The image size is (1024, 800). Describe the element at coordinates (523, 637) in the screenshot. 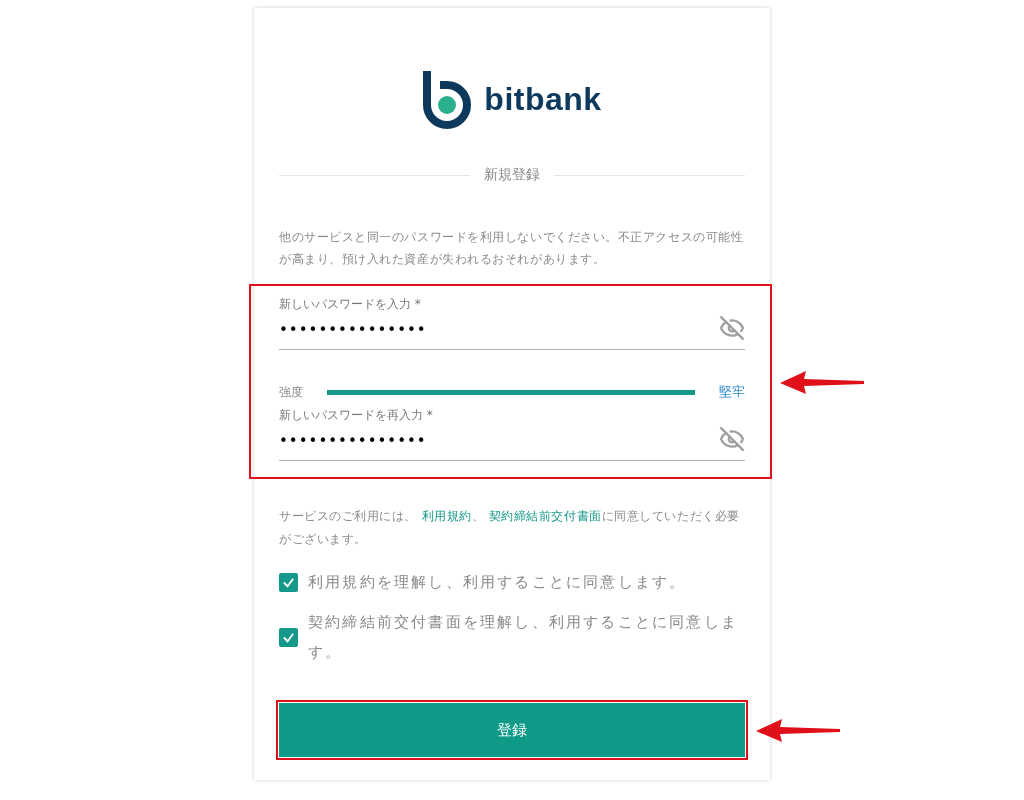

I see `agreement-label: 契約締結前交付書面を理解し、利用することに同意します。` at that location.